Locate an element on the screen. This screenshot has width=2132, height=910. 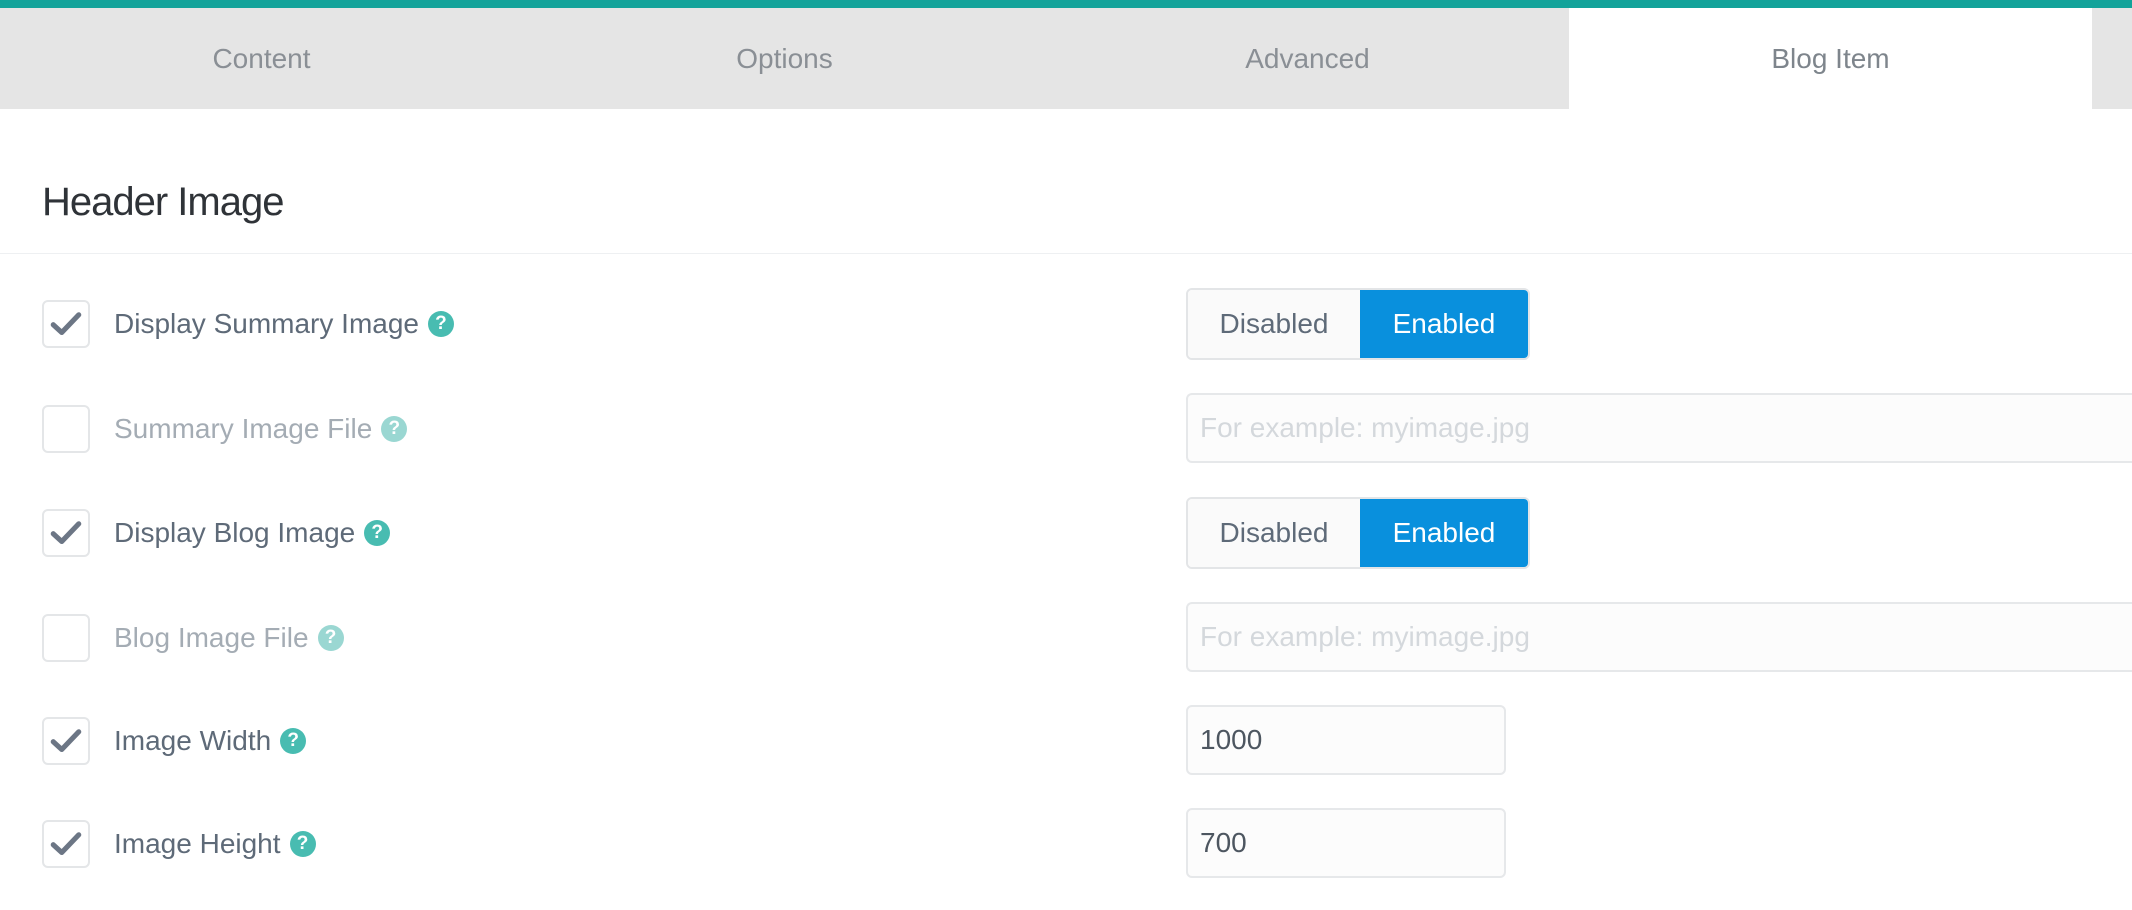
section-divider is located at coordinates (1066, 253).